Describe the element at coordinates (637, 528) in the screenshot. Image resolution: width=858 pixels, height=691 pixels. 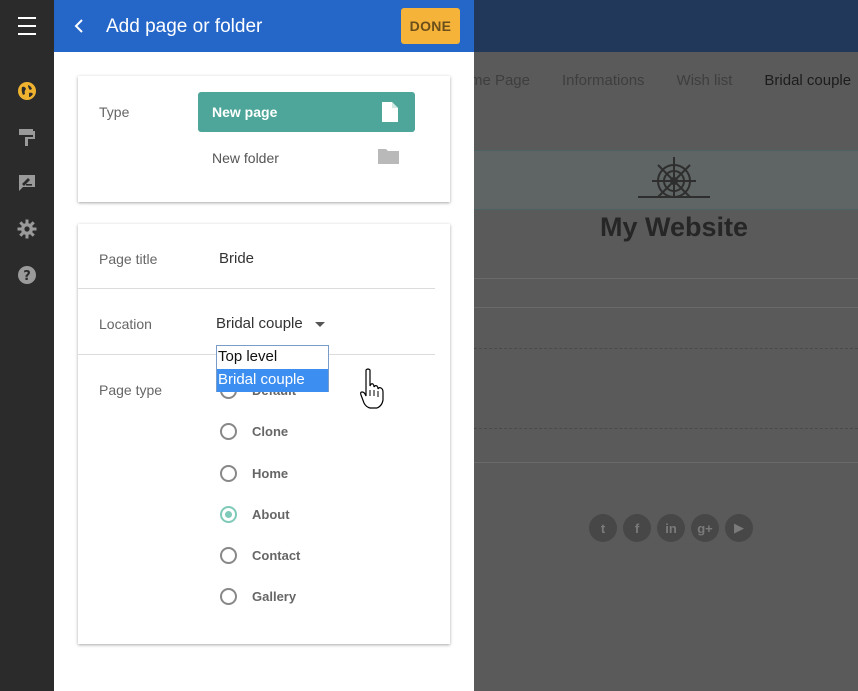
I see `facebook-icon: f` at that location.